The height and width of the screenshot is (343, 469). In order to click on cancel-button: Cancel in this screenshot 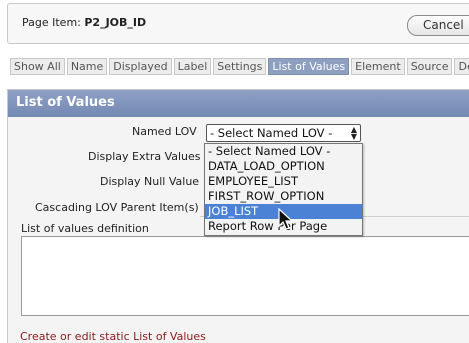, I will do `click(438, 25)`.